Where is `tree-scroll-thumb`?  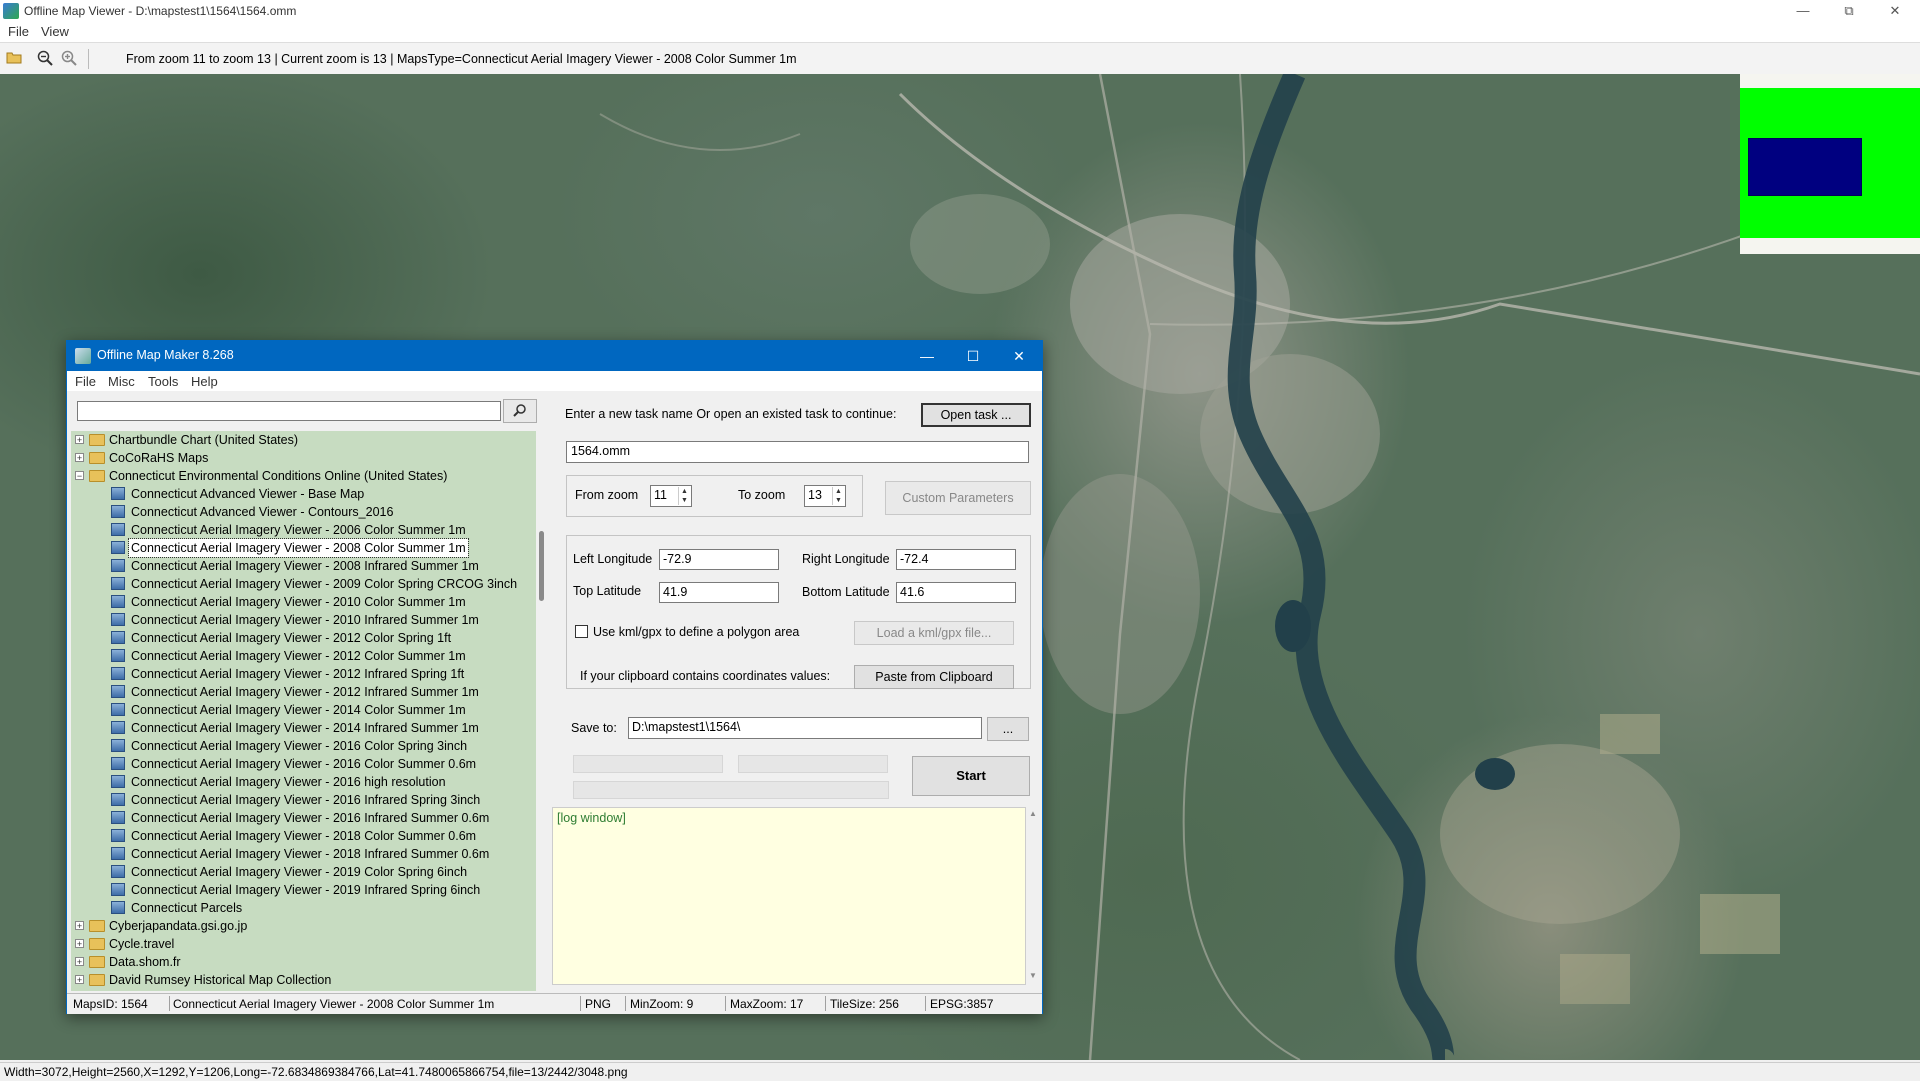
tree-scroll-thumb is located at coordinates (541, 566).